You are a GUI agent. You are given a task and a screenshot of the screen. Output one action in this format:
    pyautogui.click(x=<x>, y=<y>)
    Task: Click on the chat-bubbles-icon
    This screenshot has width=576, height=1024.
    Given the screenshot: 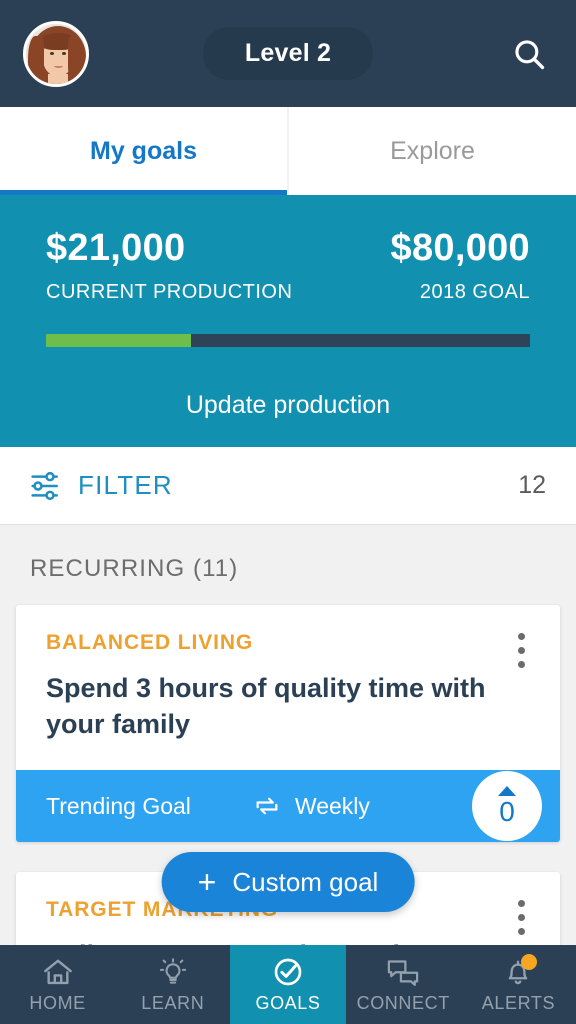 What is the action you would take?
    pyautogui.click(x=403, y=972)
    